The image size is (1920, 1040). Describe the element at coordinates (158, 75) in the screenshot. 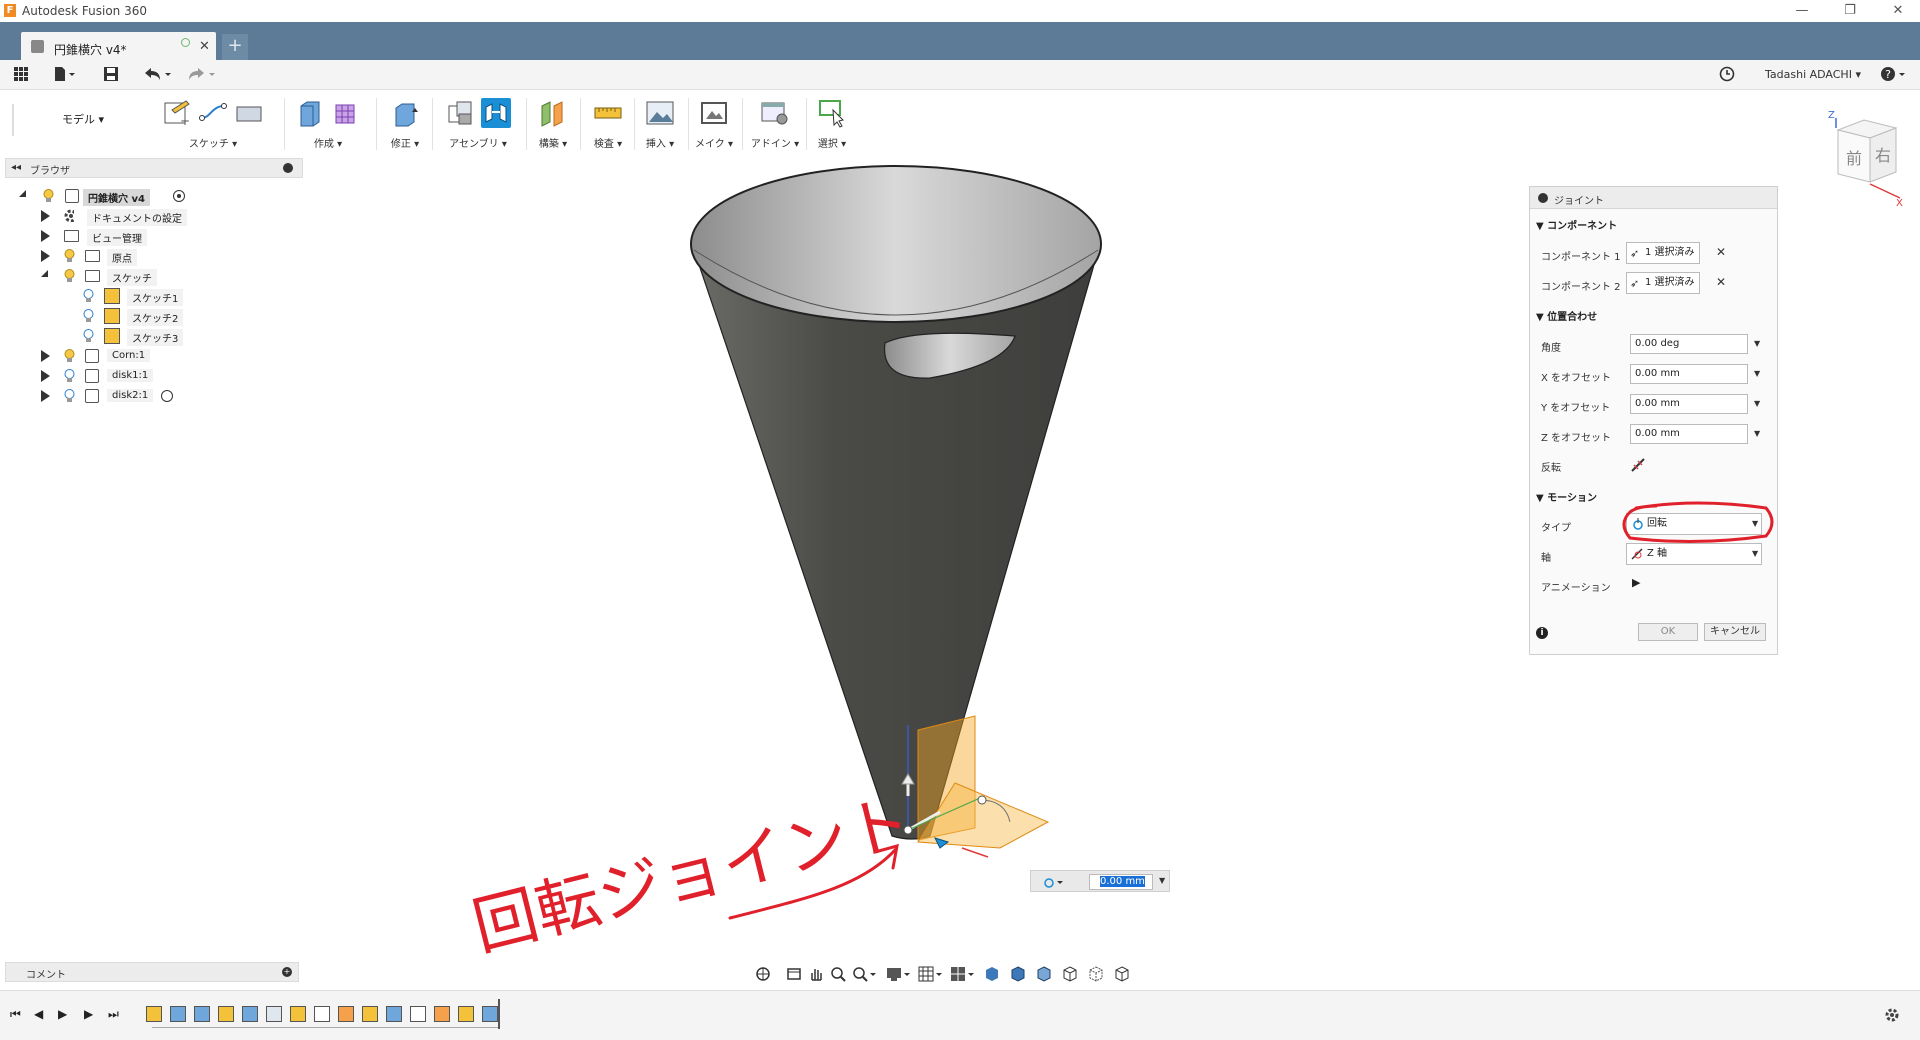

I see `undo-icon` at that location.